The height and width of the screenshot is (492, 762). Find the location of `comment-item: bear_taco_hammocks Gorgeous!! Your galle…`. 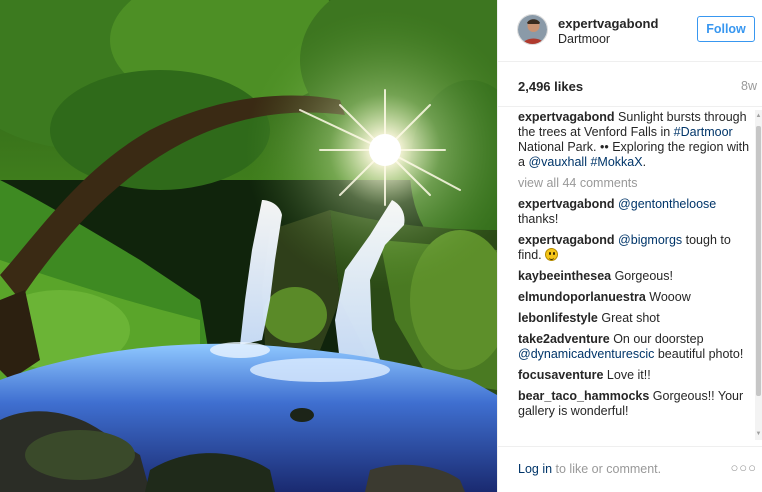

comment-item: bear_taco_hammocks Gorgeous!! Your galle… is located at coordinates (634, 404).